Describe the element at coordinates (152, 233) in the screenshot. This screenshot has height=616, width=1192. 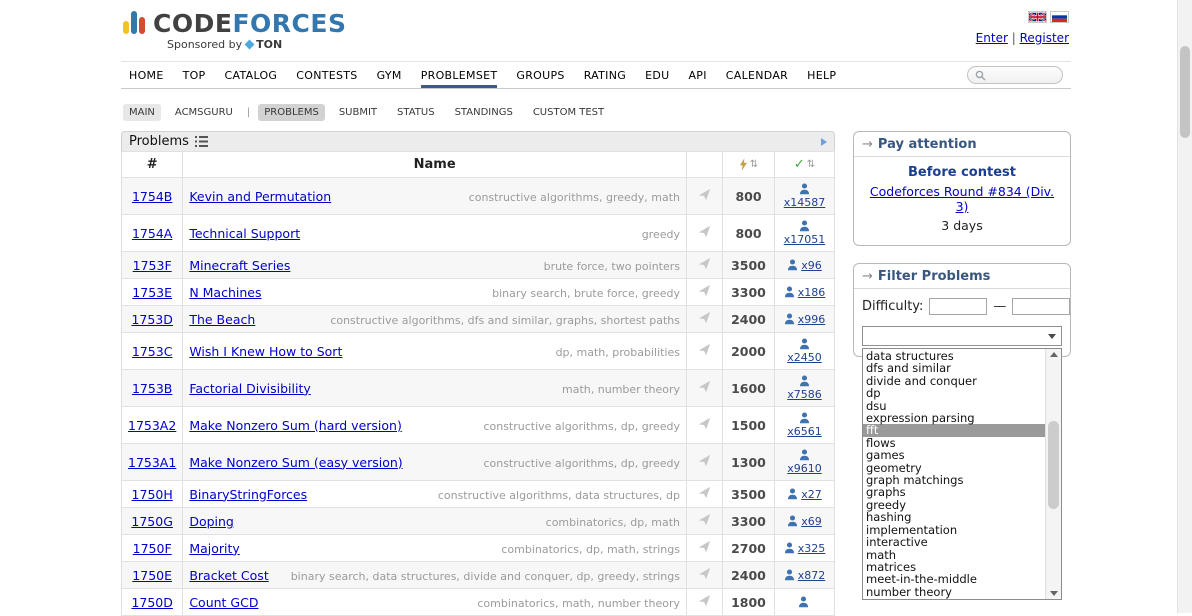
I see `problem-id-link: 1754A` at that location.